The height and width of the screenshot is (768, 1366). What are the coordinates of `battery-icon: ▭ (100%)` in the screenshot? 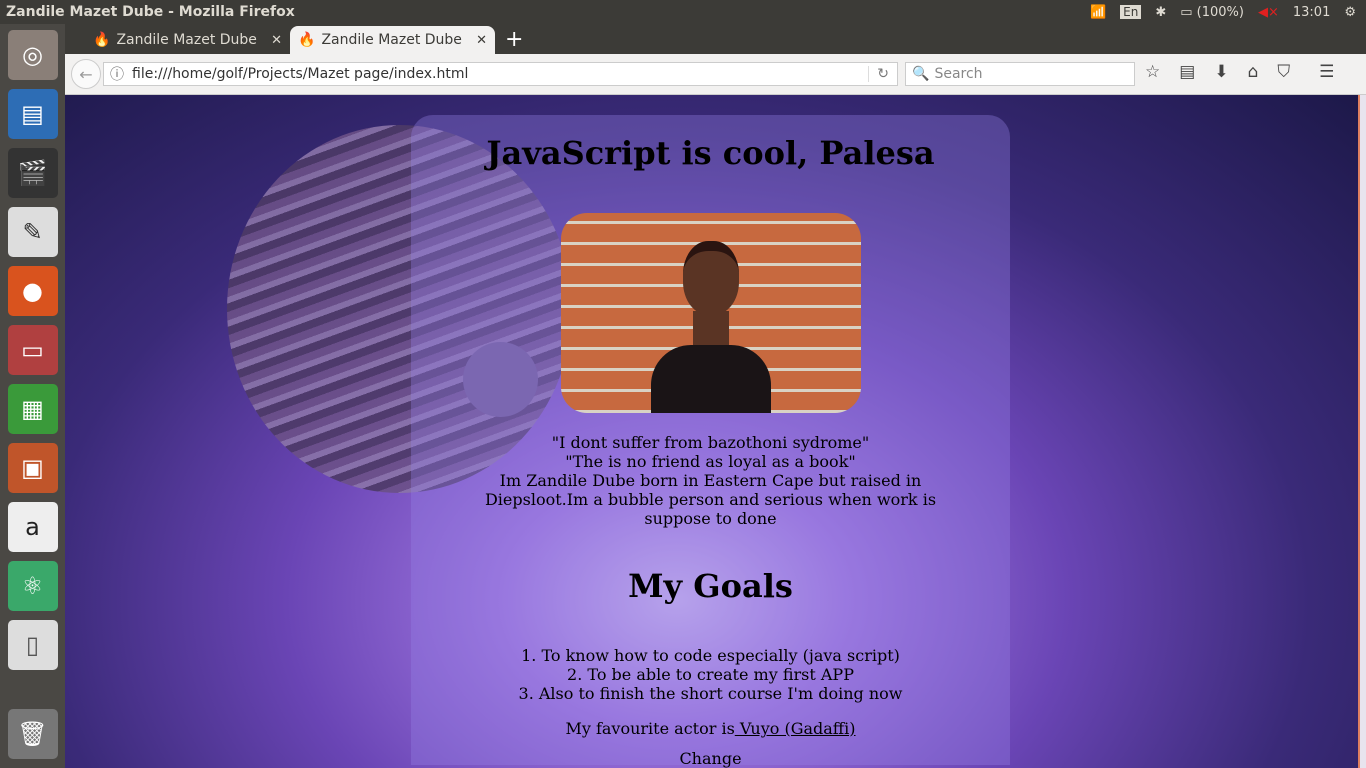 It's located at (1212, 12).